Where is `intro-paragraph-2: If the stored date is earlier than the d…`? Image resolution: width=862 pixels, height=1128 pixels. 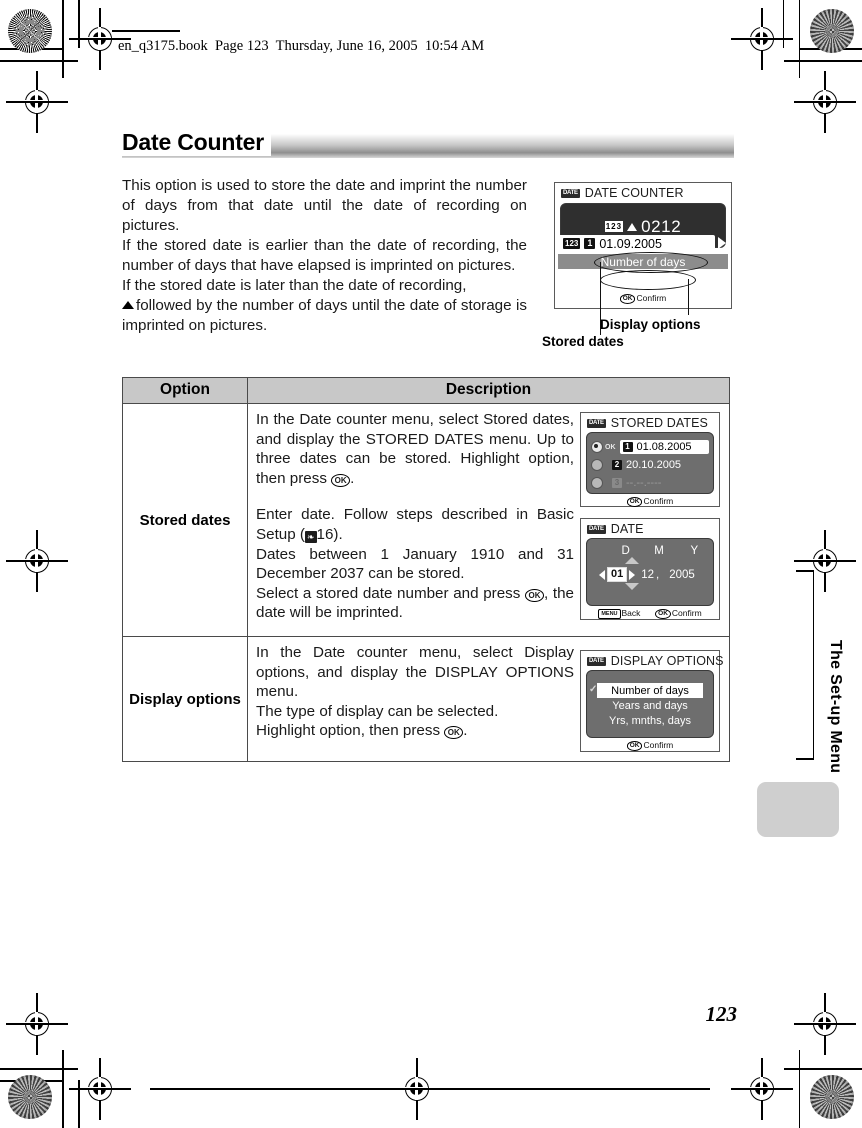 intro-paragraph-2: If the stored date is earlier than the d… is located at coordinates (324, 255).